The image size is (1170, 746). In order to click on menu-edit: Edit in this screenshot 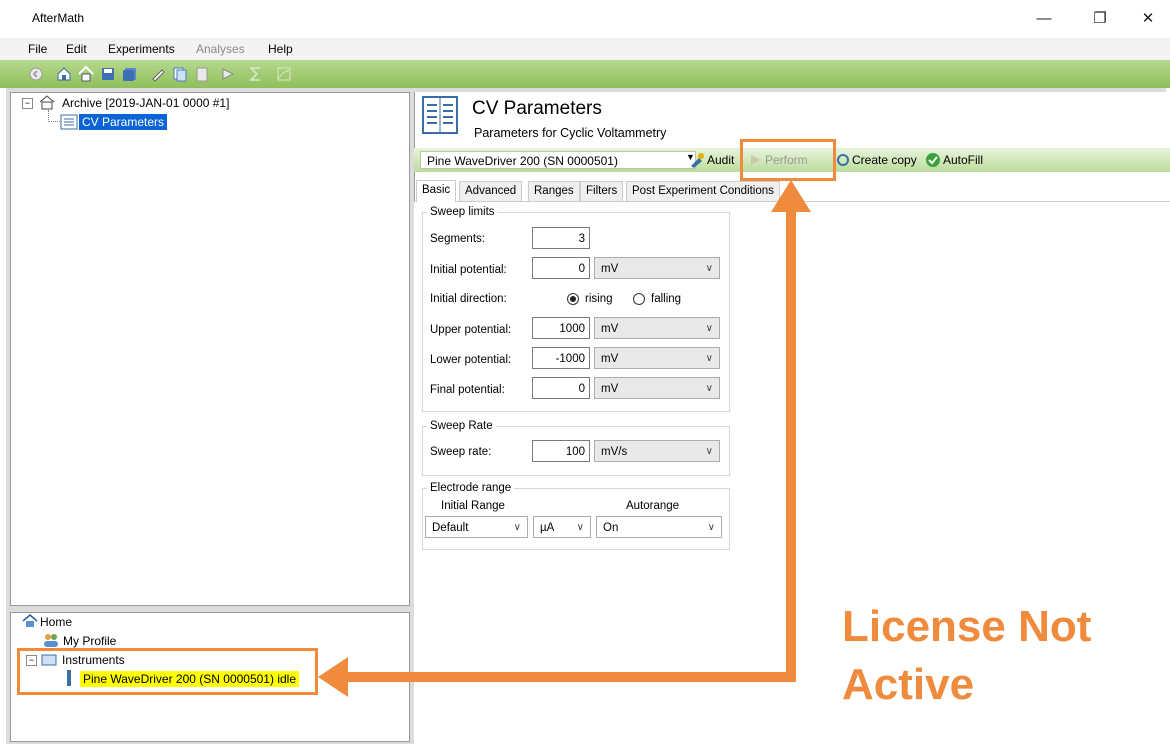, I will do `click(76, 49)`.